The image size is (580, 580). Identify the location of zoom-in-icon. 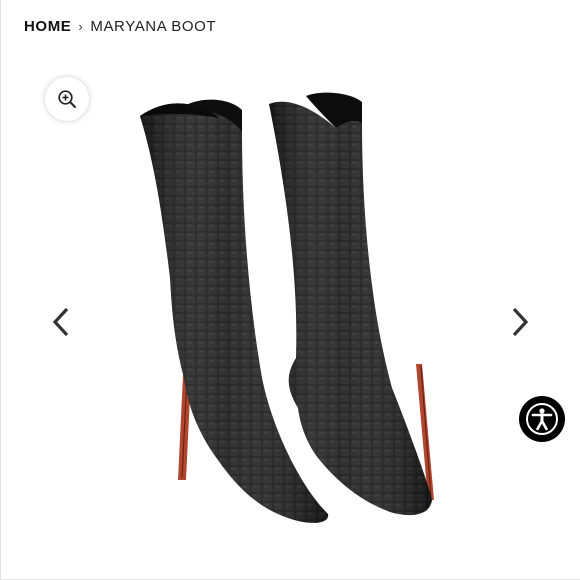
(67, 99).